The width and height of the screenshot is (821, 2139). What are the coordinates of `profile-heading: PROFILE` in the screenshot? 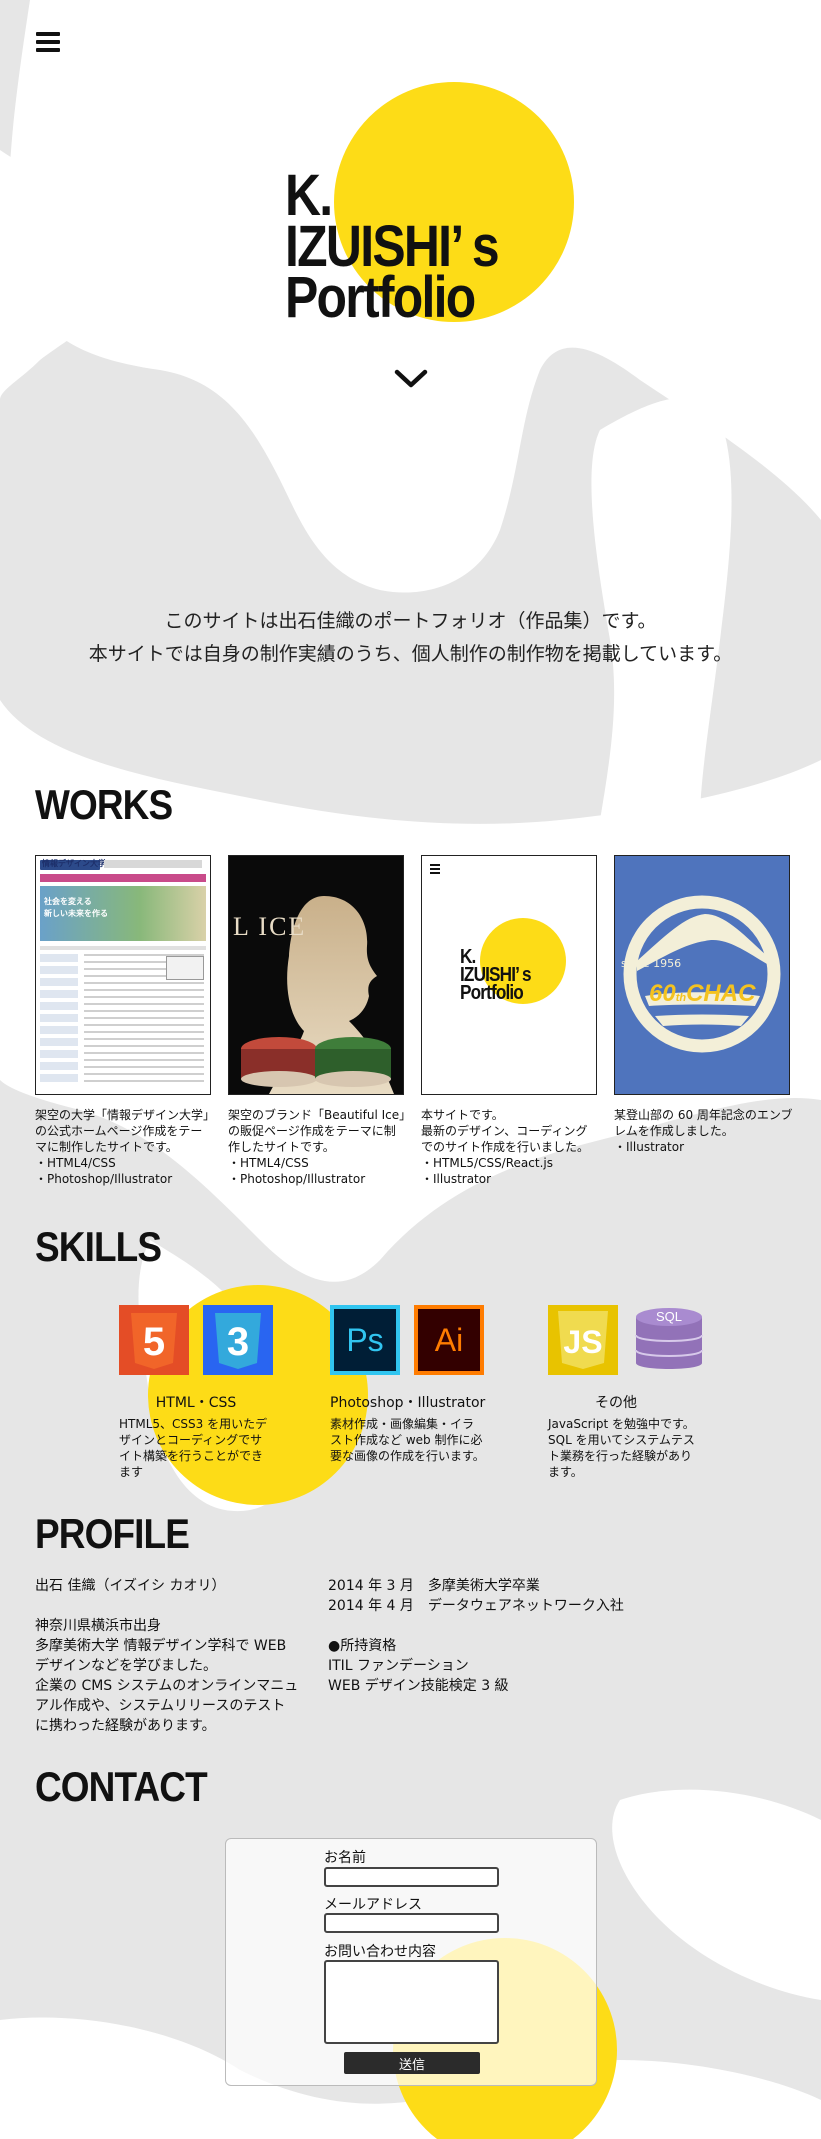 It's located at (112, 1533).